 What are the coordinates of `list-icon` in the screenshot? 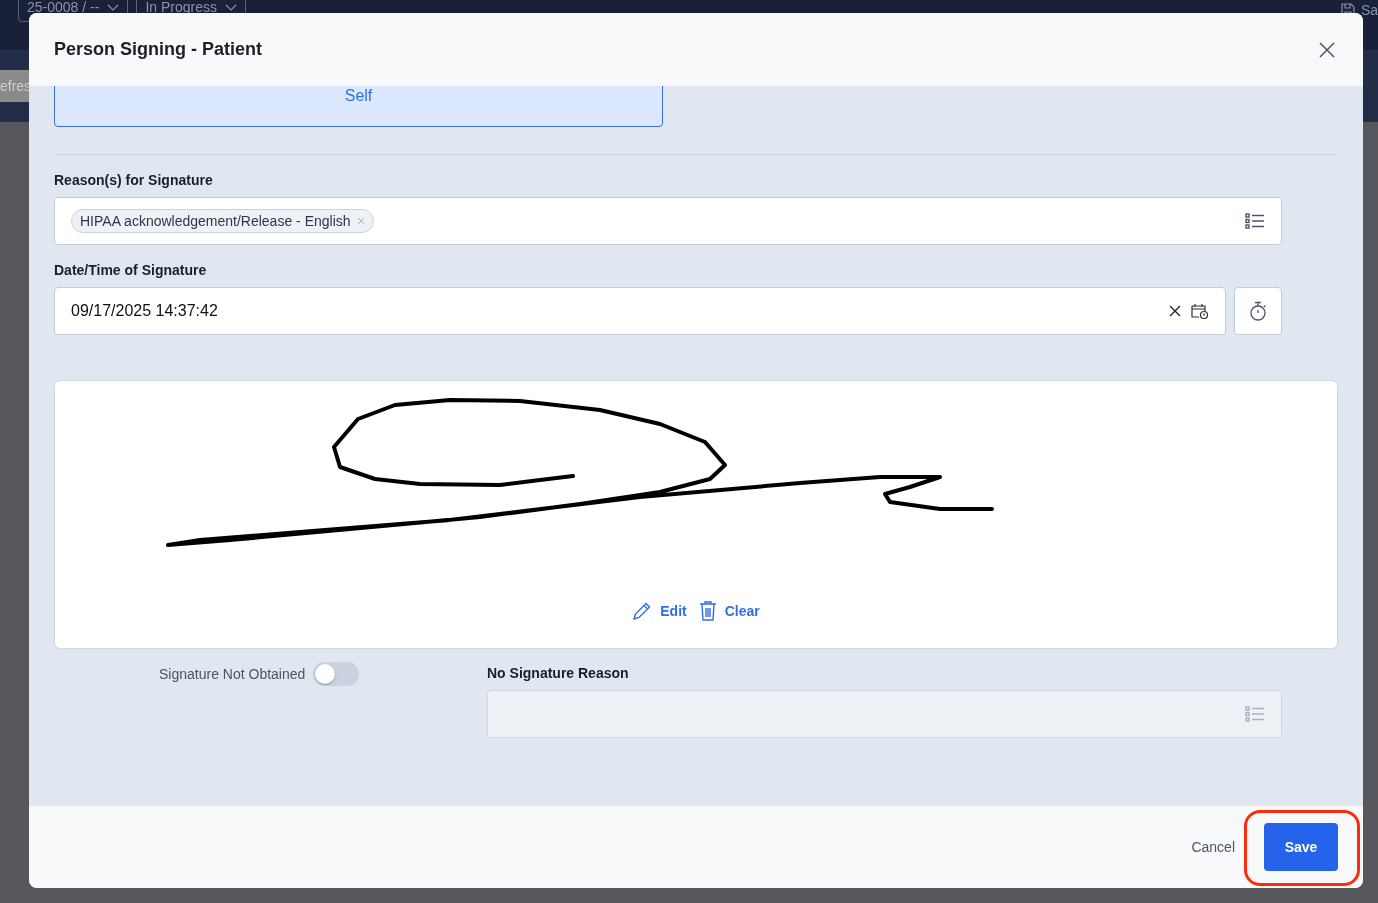 It's located at (1255, 221).